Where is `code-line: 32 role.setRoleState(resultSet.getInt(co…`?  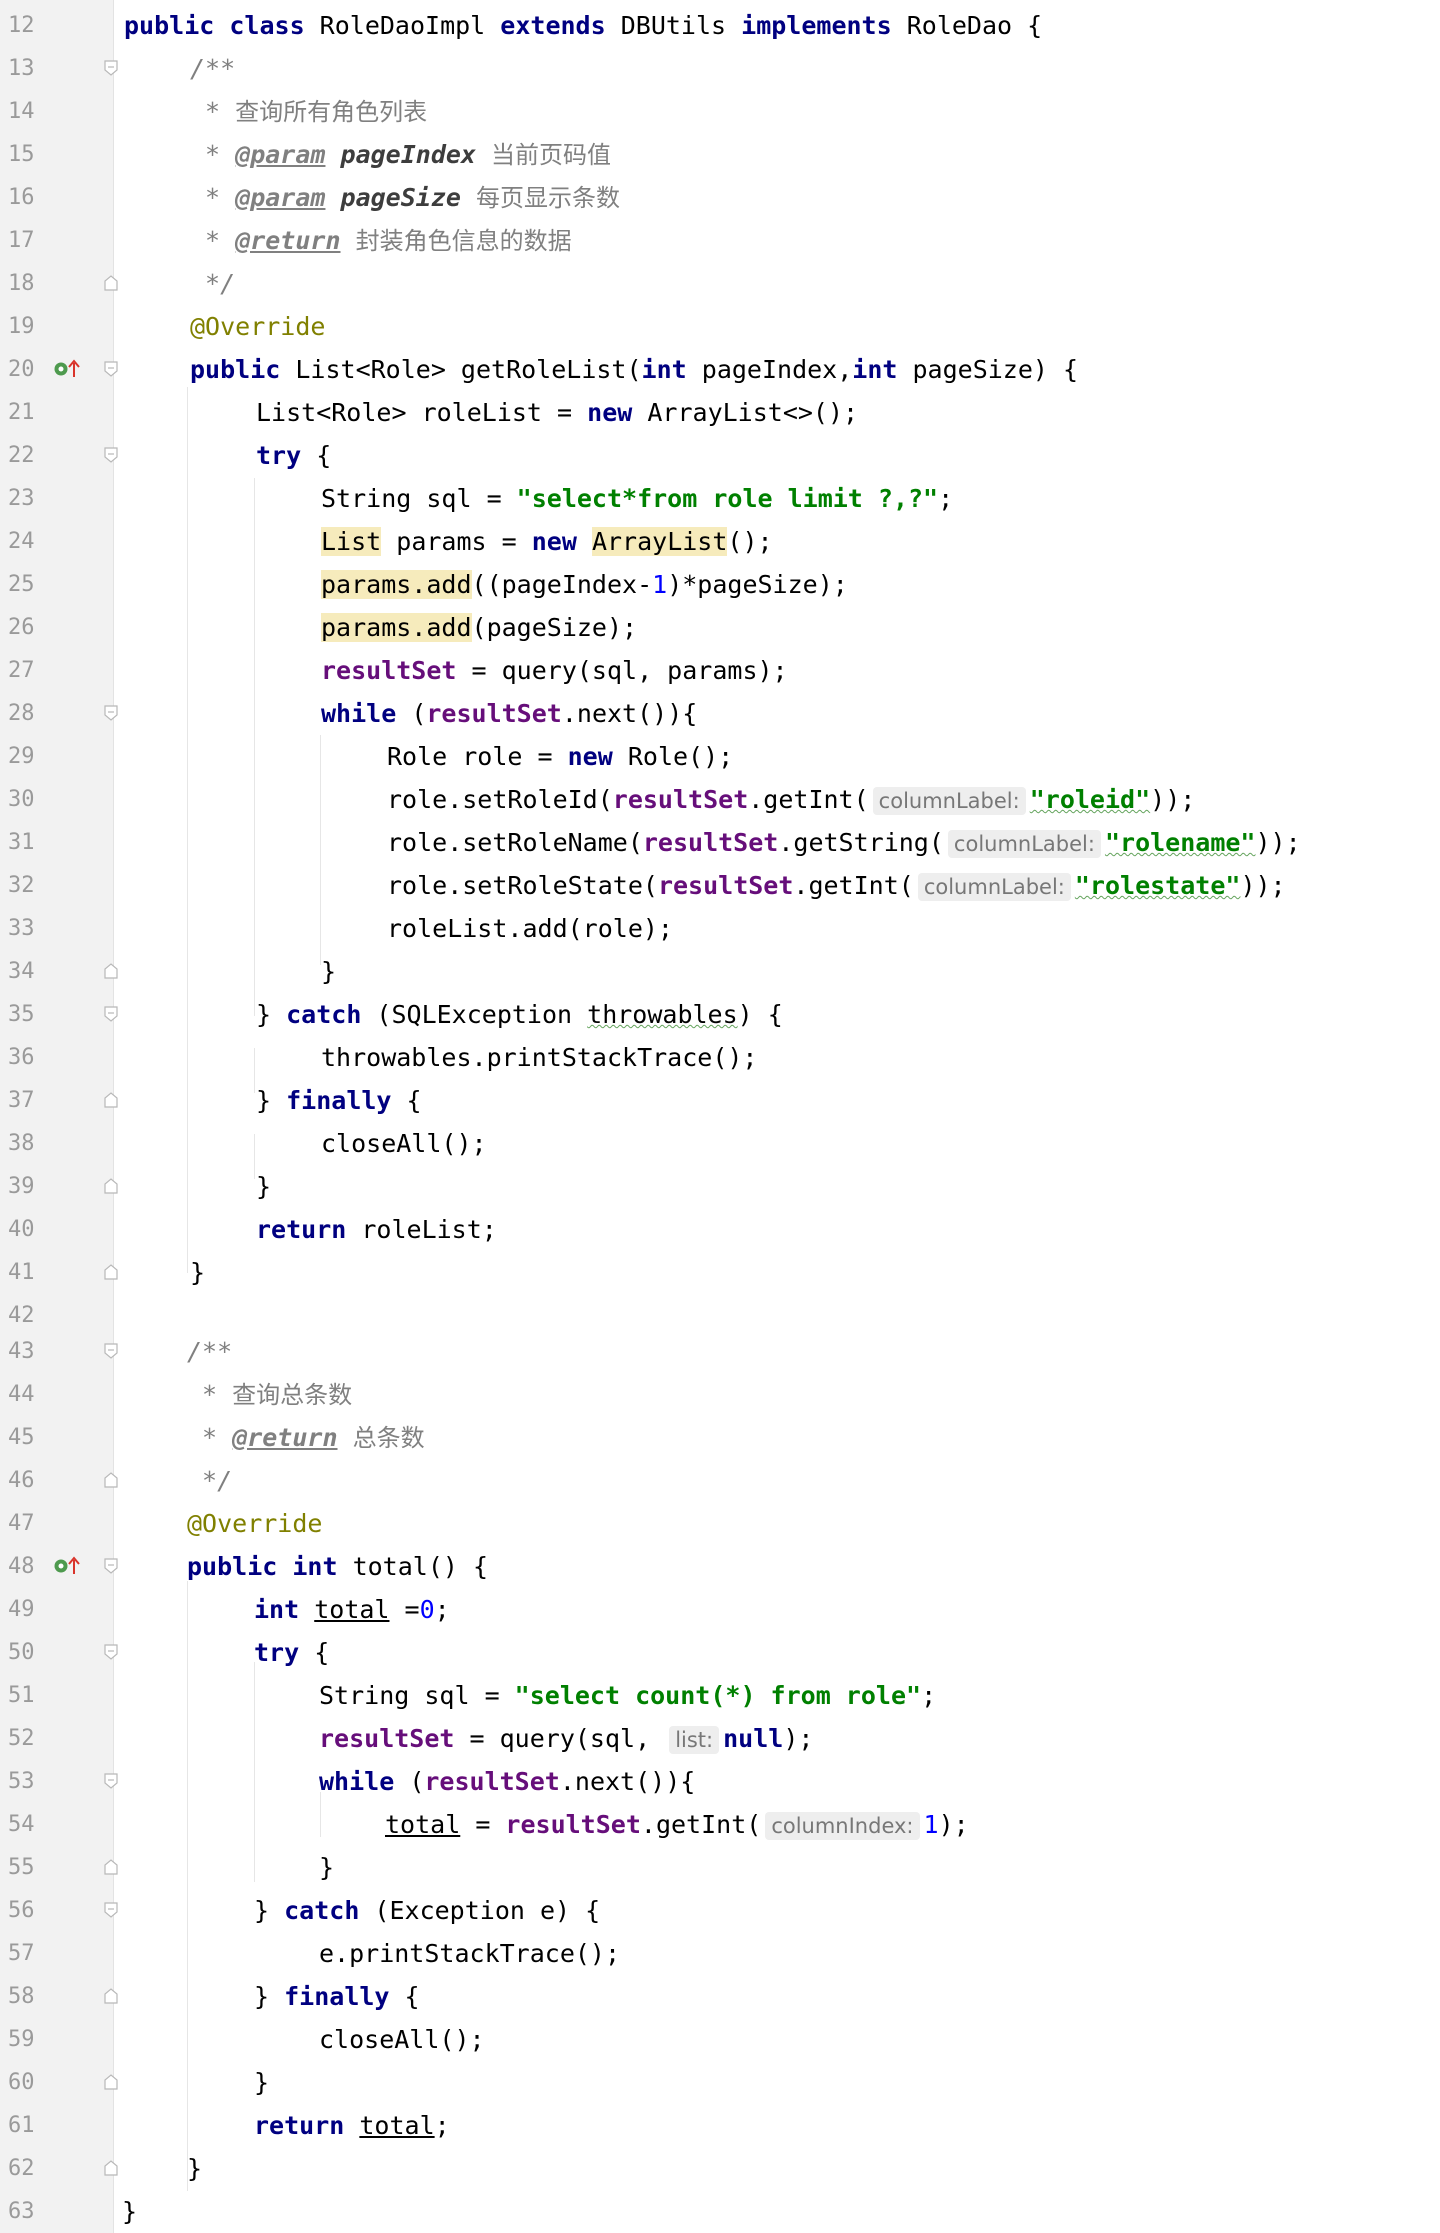
code-line: 32 role.setRoleState(resultSet.getInt(co… is located at coordinates (720, 885).